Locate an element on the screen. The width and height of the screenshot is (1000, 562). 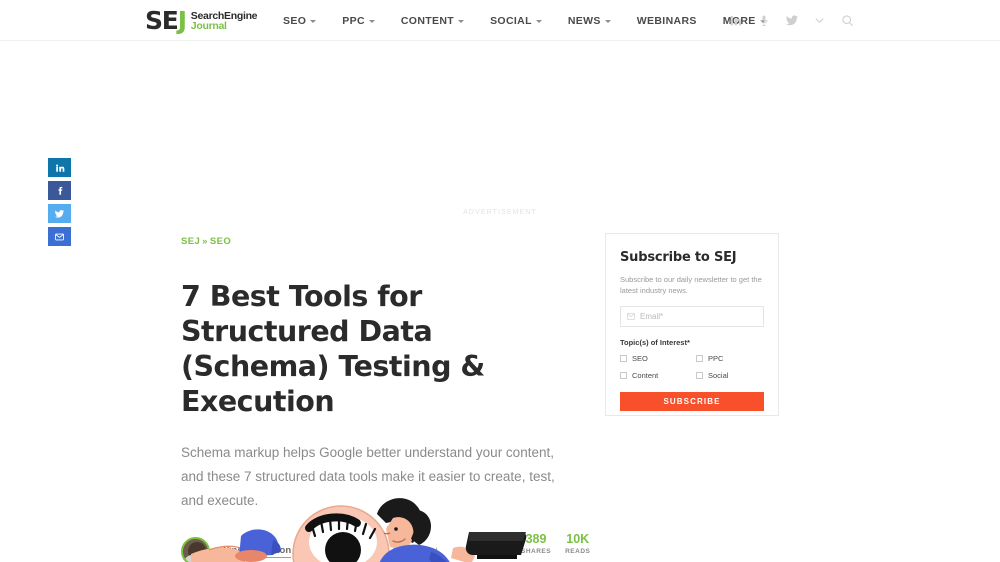
logo-mark: SEJ is located at coordinates (166, 20).